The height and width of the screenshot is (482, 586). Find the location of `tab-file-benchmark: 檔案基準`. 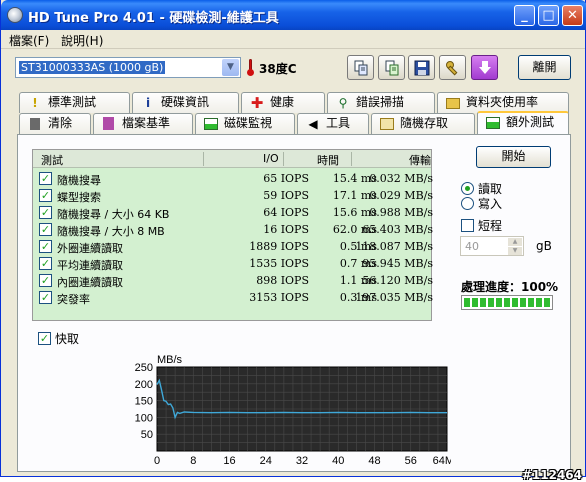

tab-file-benchmark: 檔案基準 is located at coordinates (143, 123).